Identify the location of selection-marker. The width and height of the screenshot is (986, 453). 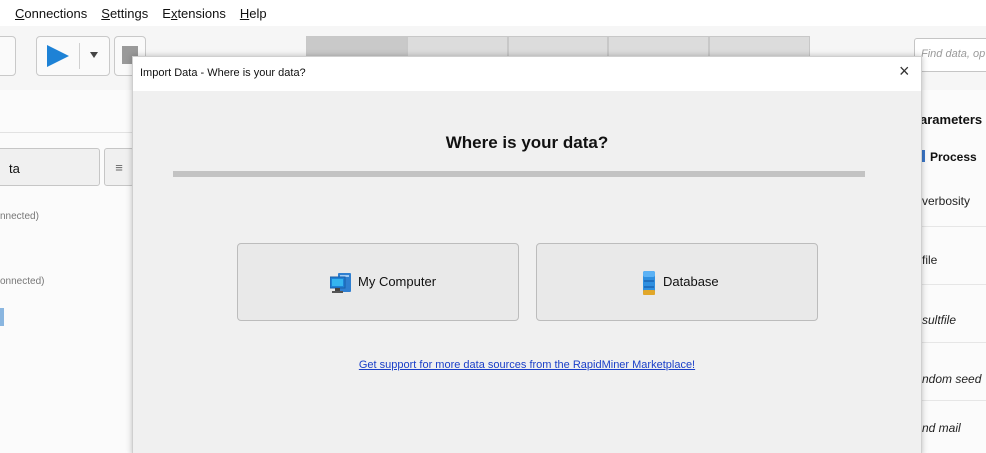
(2, 317).